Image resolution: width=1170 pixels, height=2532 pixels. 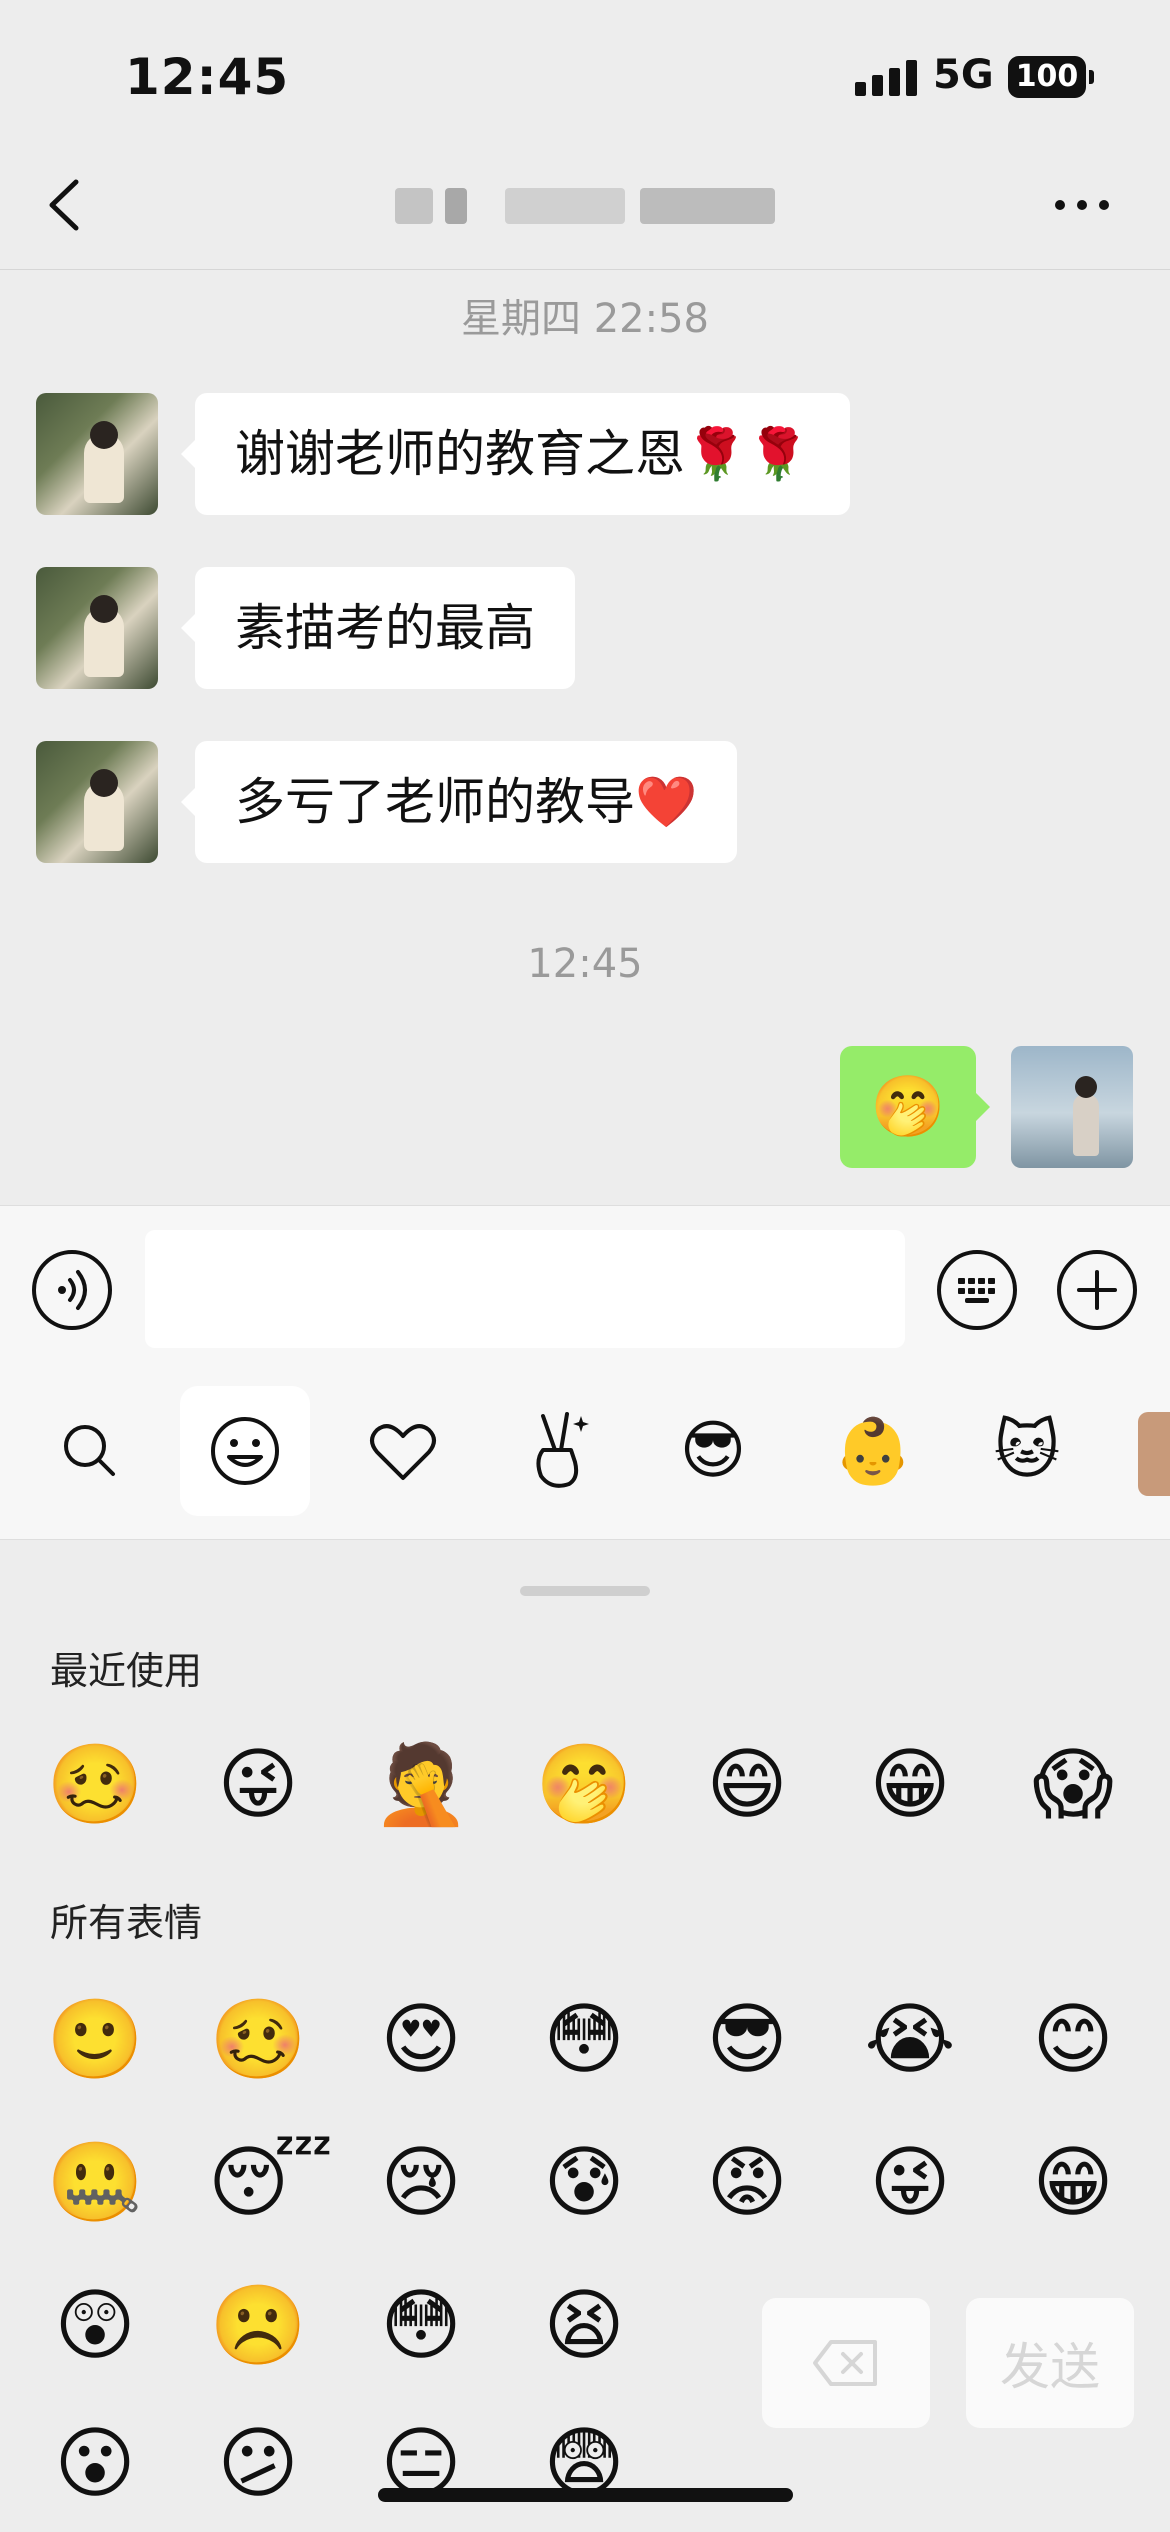 I want to click on emoji-button: 🤐, so click(x=95, y=2183).